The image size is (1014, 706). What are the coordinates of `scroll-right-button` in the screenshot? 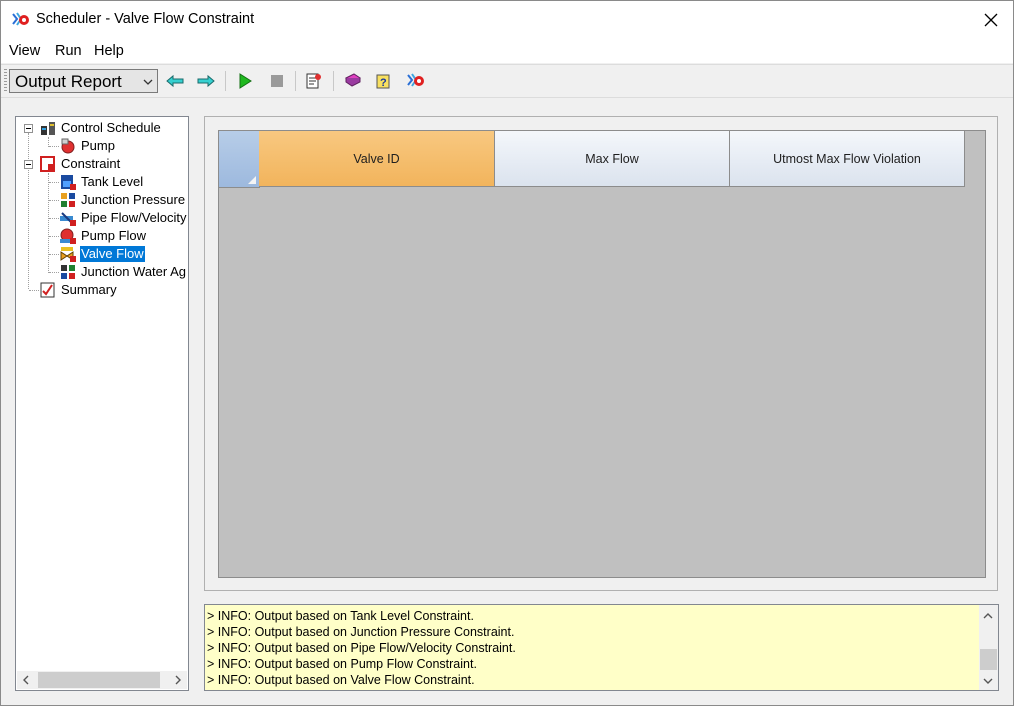 It's located at (178, 680).